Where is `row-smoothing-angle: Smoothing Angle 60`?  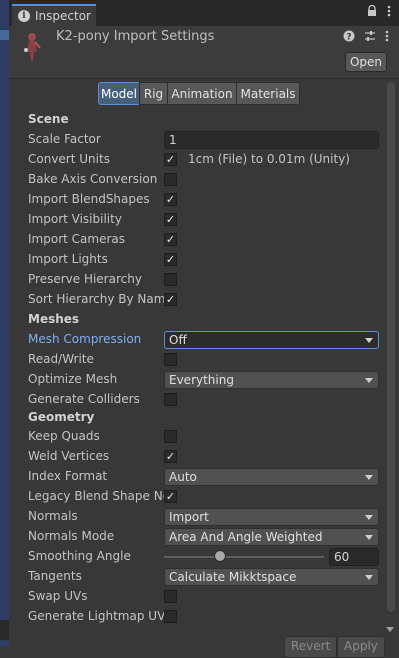
row-smoothing-angle: Smoothing Angle 60 is located at coordinates (198, 557).